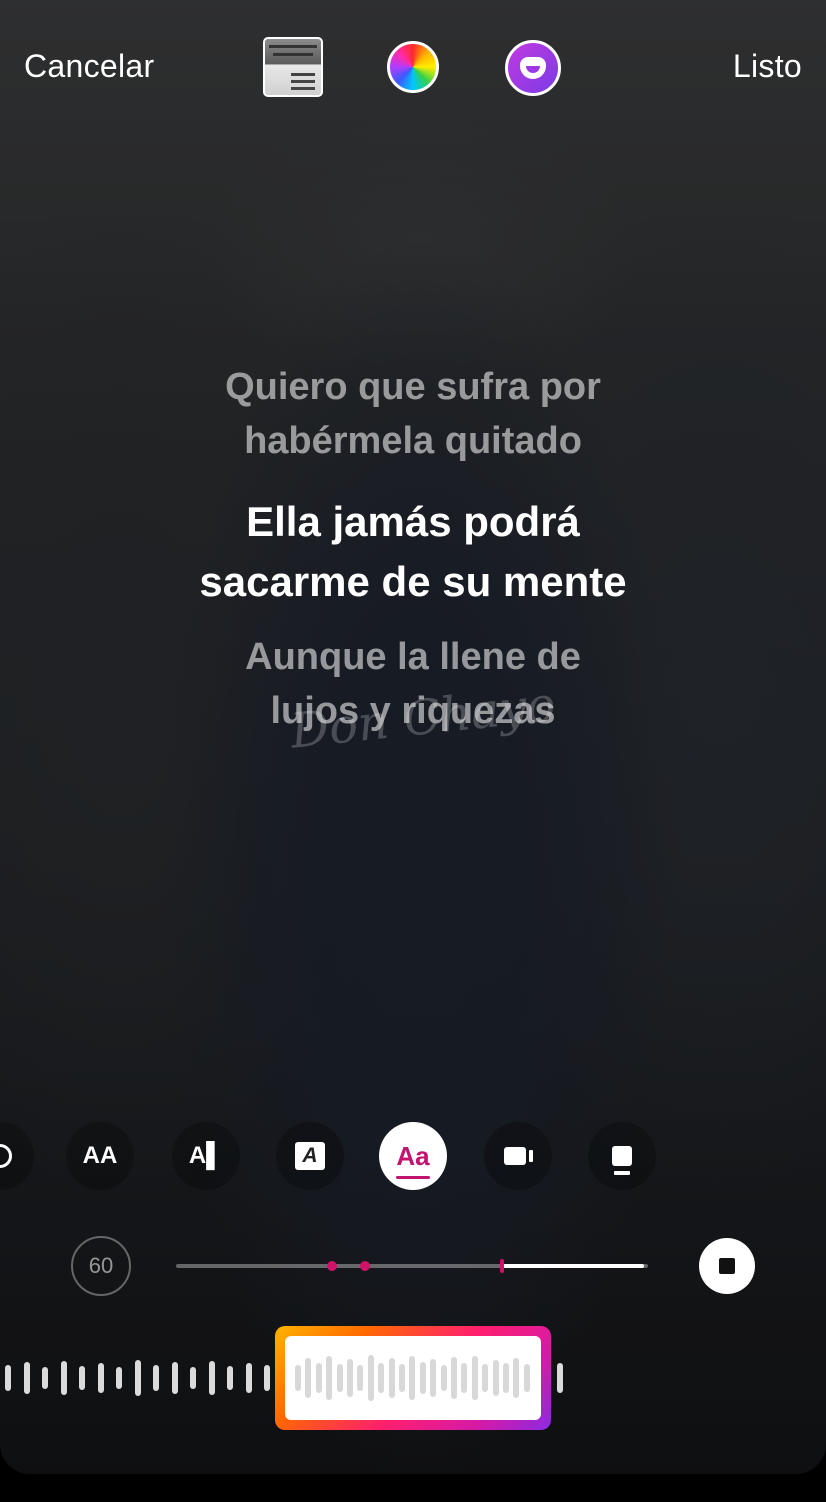 Image resolution: width=826 pixels, height=1502 pixels. Describe the element at coordinates (293, 67) in the screenshot. I see `album-cover-icon` at that location.